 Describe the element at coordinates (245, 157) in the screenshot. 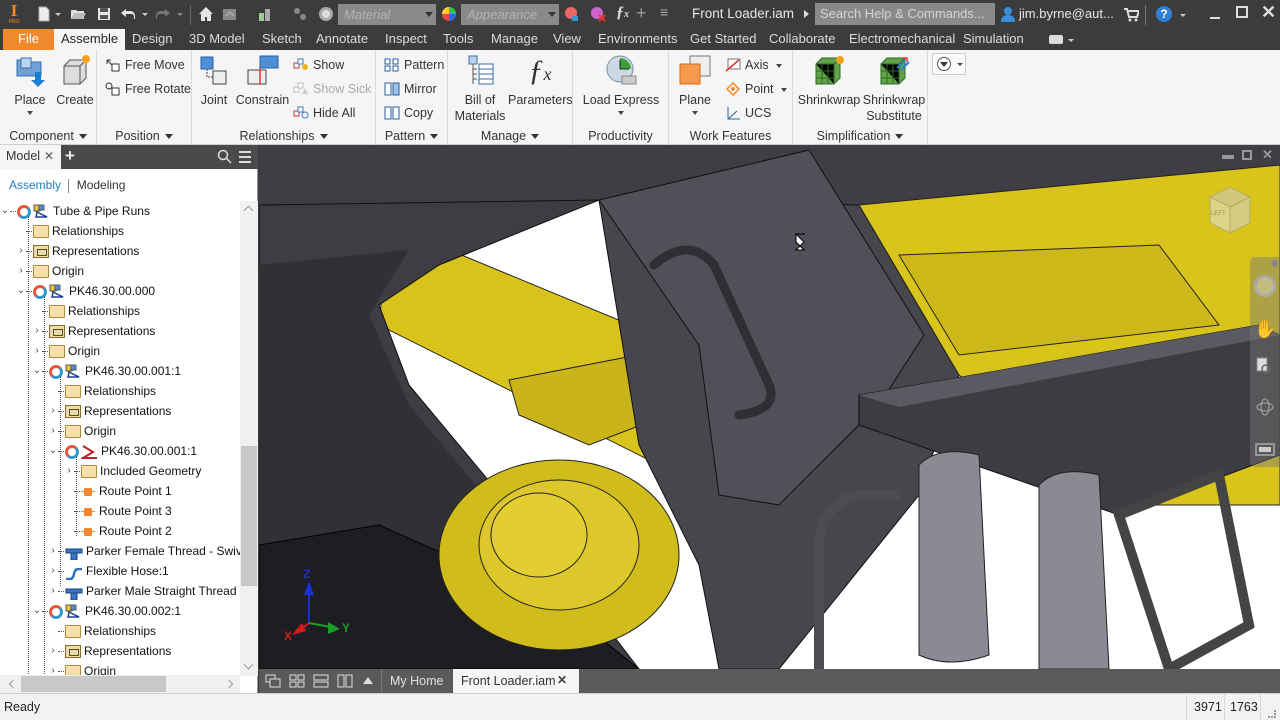

I see `menu-icon` at that location.